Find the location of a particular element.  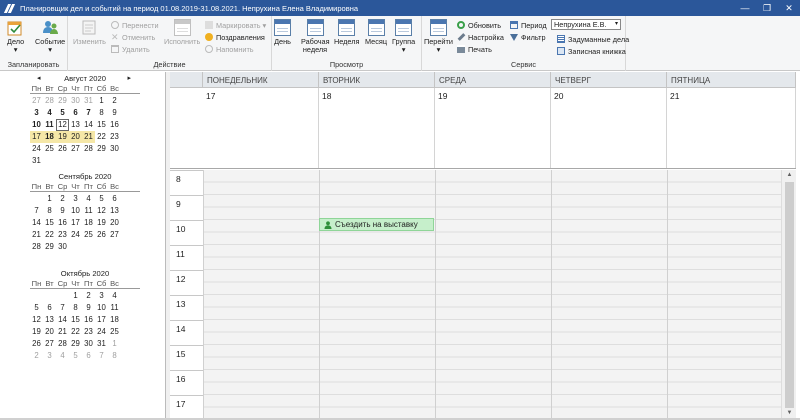

scrollbar-thumb is located at coordinates (789, 295).